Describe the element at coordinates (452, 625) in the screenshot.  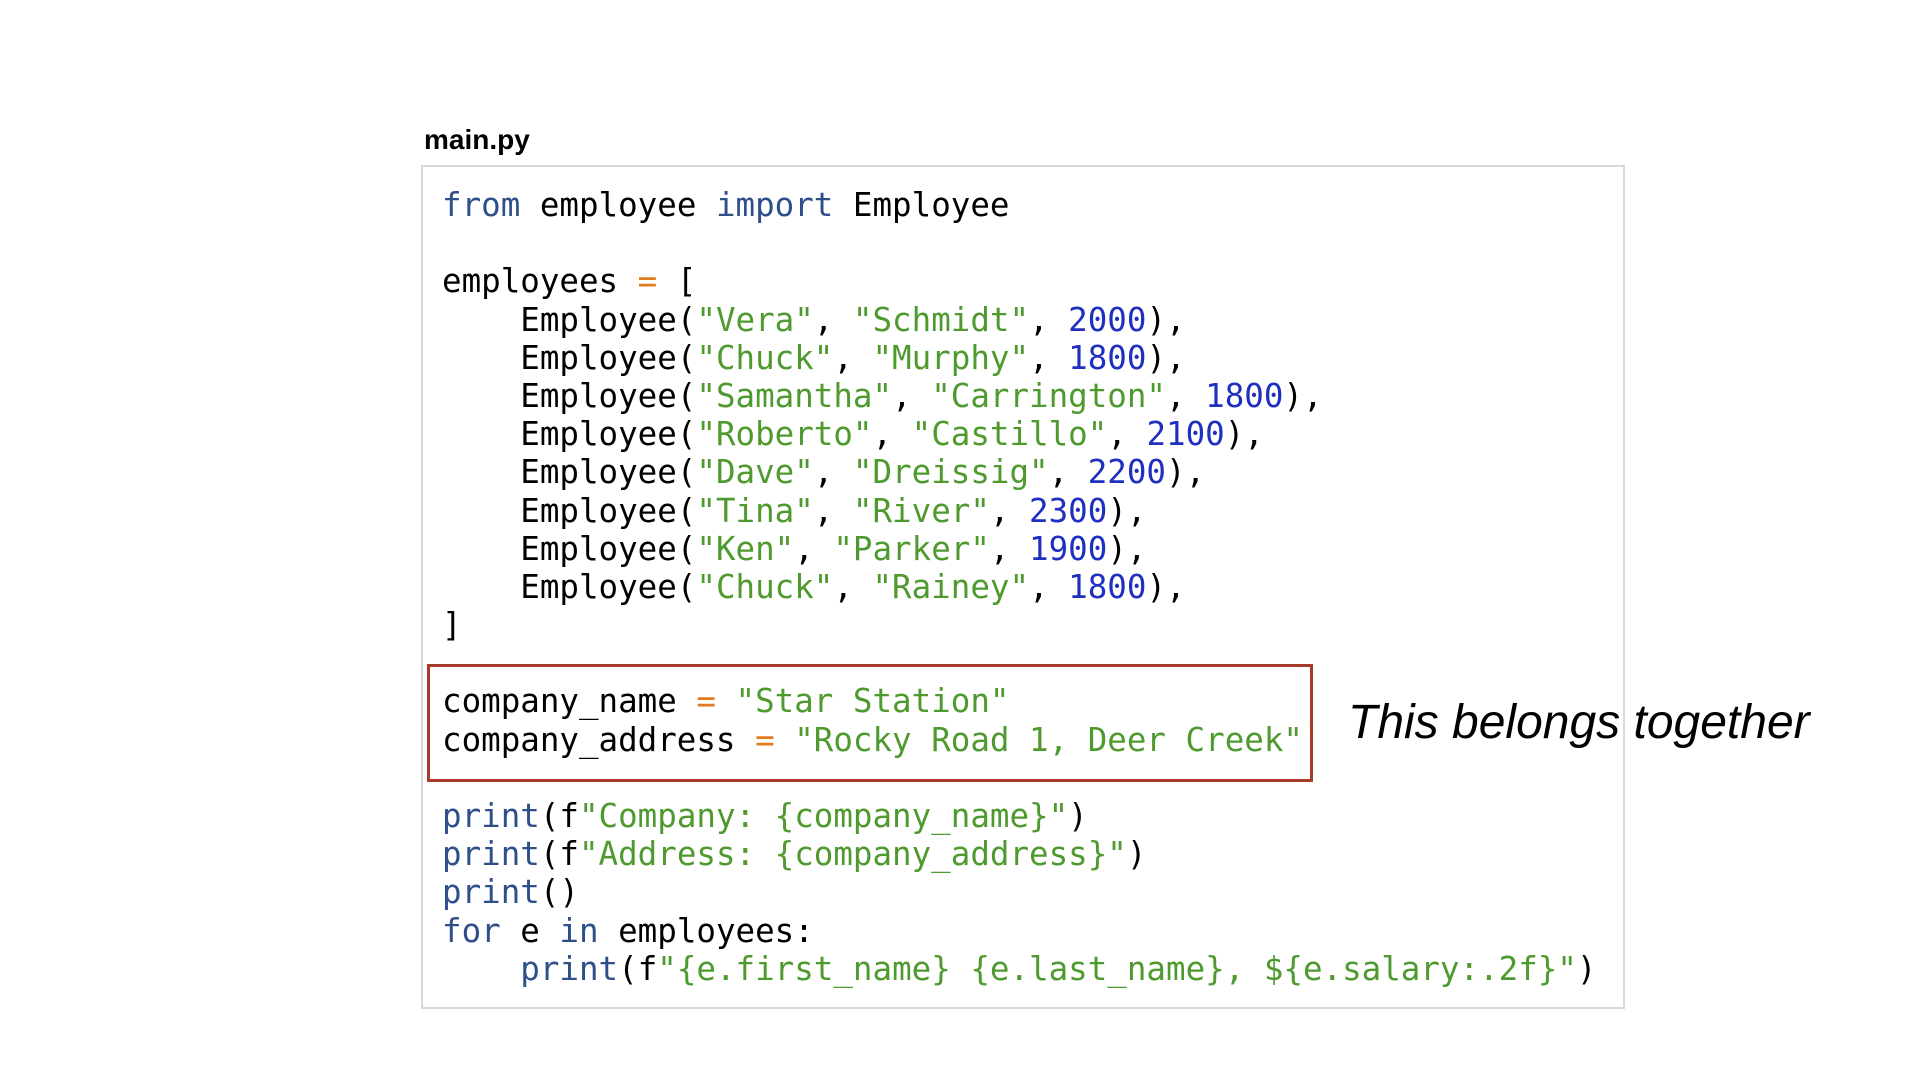
I see `code-token-punctuation: ]` at that location.